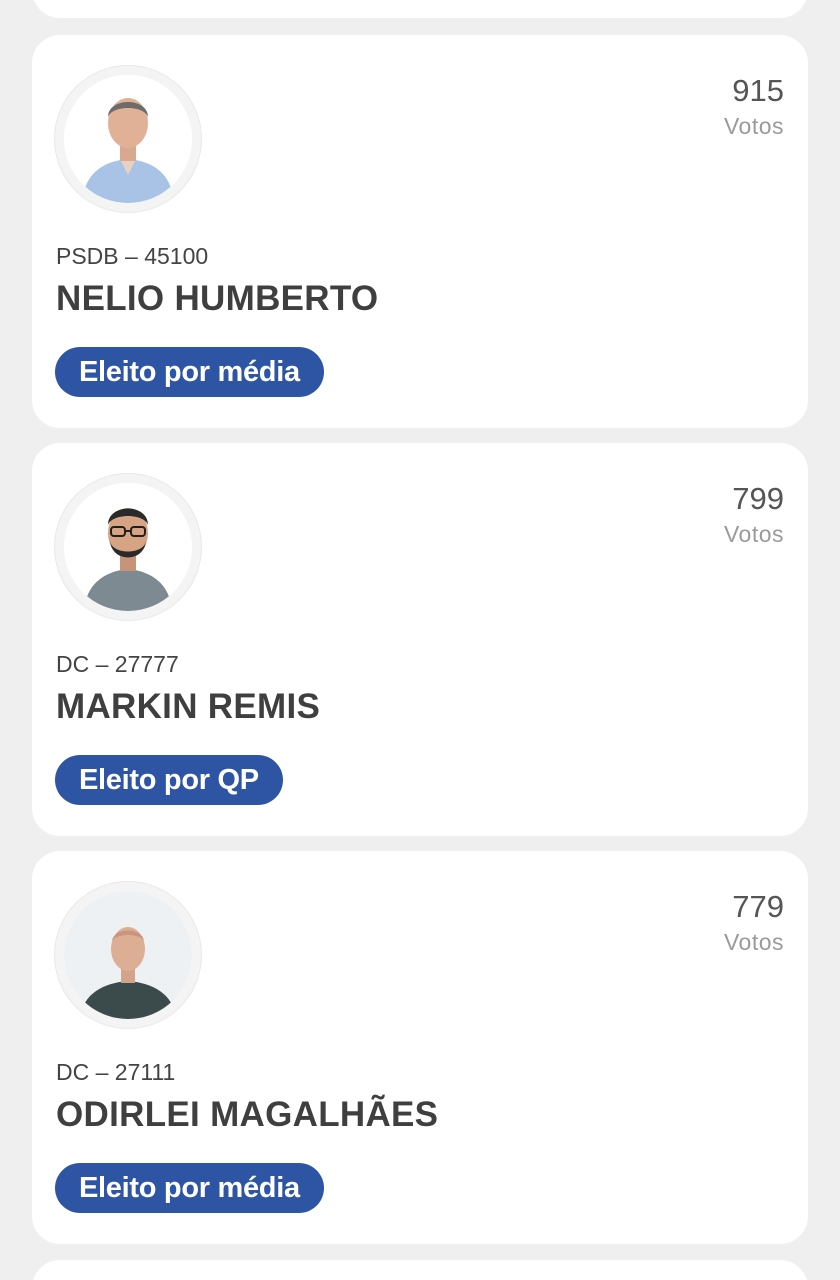 The image size is (840, 1280). What do you see at coordinates (188, 706) in the screenshot?
I see `candidate-name: MARKIN REMIS` at bounding box center [188, 706].